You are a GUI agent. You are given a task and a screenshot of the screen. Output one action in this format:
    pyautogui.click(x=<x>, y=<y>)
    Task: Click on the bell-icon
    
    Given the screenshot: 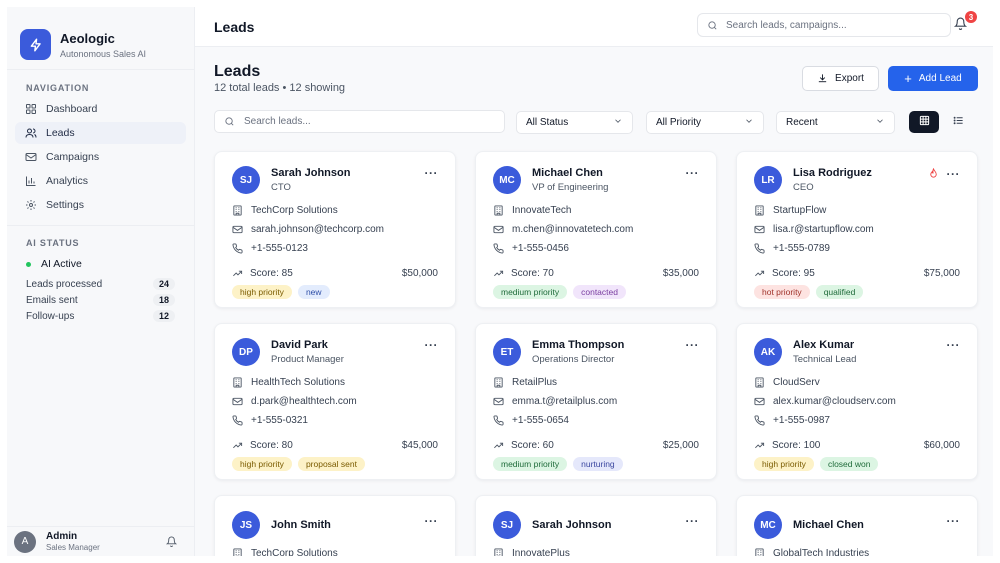 What is the action you would take?
    pyautogui.click(x=171, y=541)
    